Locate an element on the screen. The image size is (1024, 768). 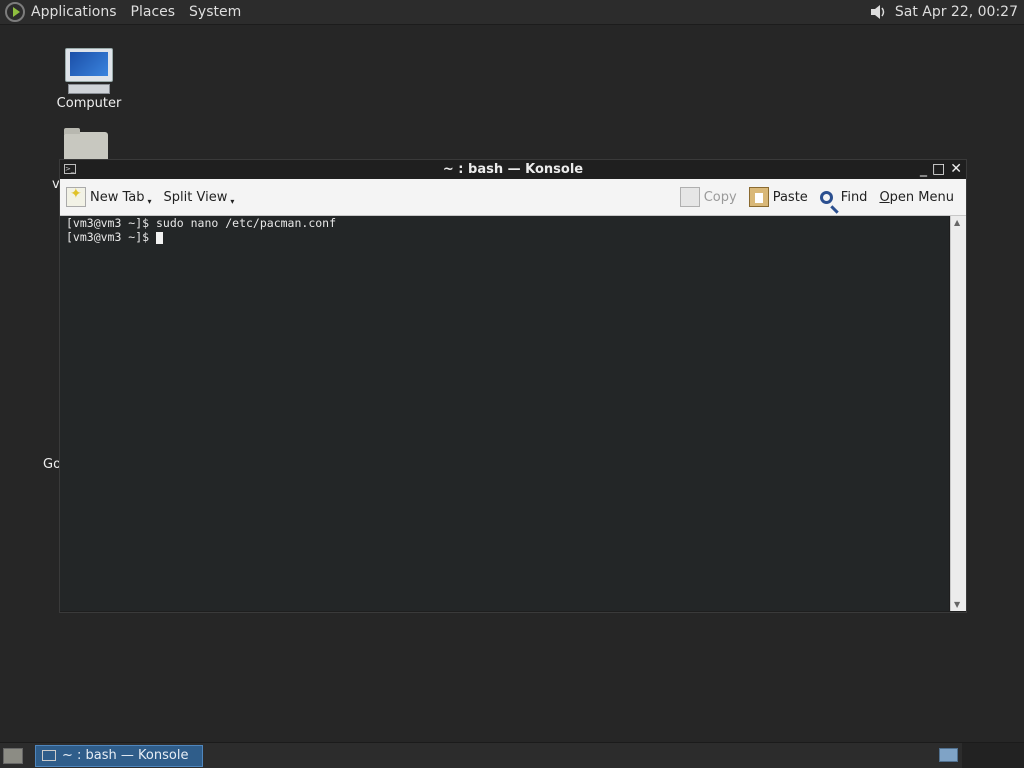
terminal-line: [vm3@vm3 ~]$ sudo nano /etc/pacman.conf is located at coordinates (201, 223).